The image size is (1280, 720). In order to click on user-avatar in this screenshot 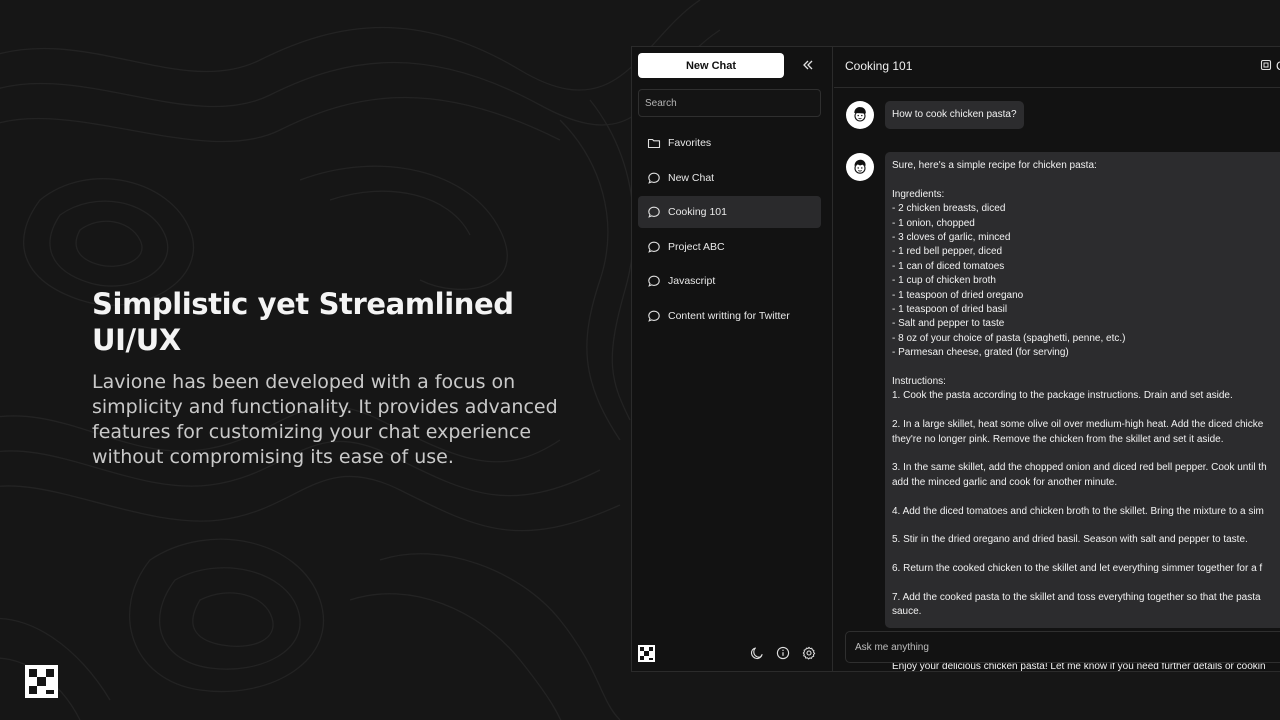, I will do `click(860, 115)`.